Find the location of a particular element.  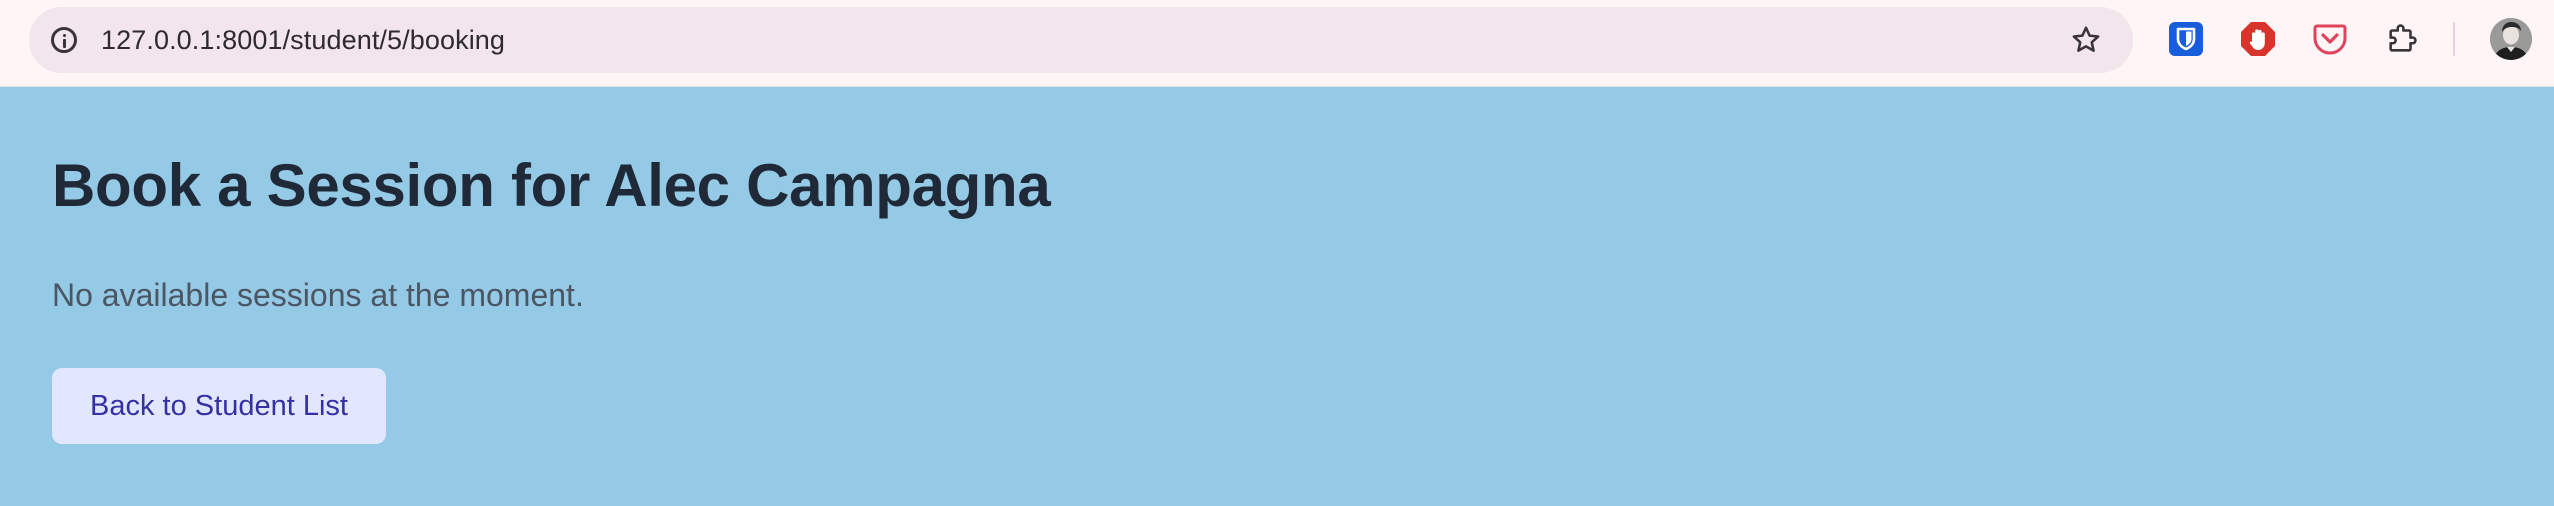

page-title: Book a Session for Alec Campagna is located at coordinates (551, 185).